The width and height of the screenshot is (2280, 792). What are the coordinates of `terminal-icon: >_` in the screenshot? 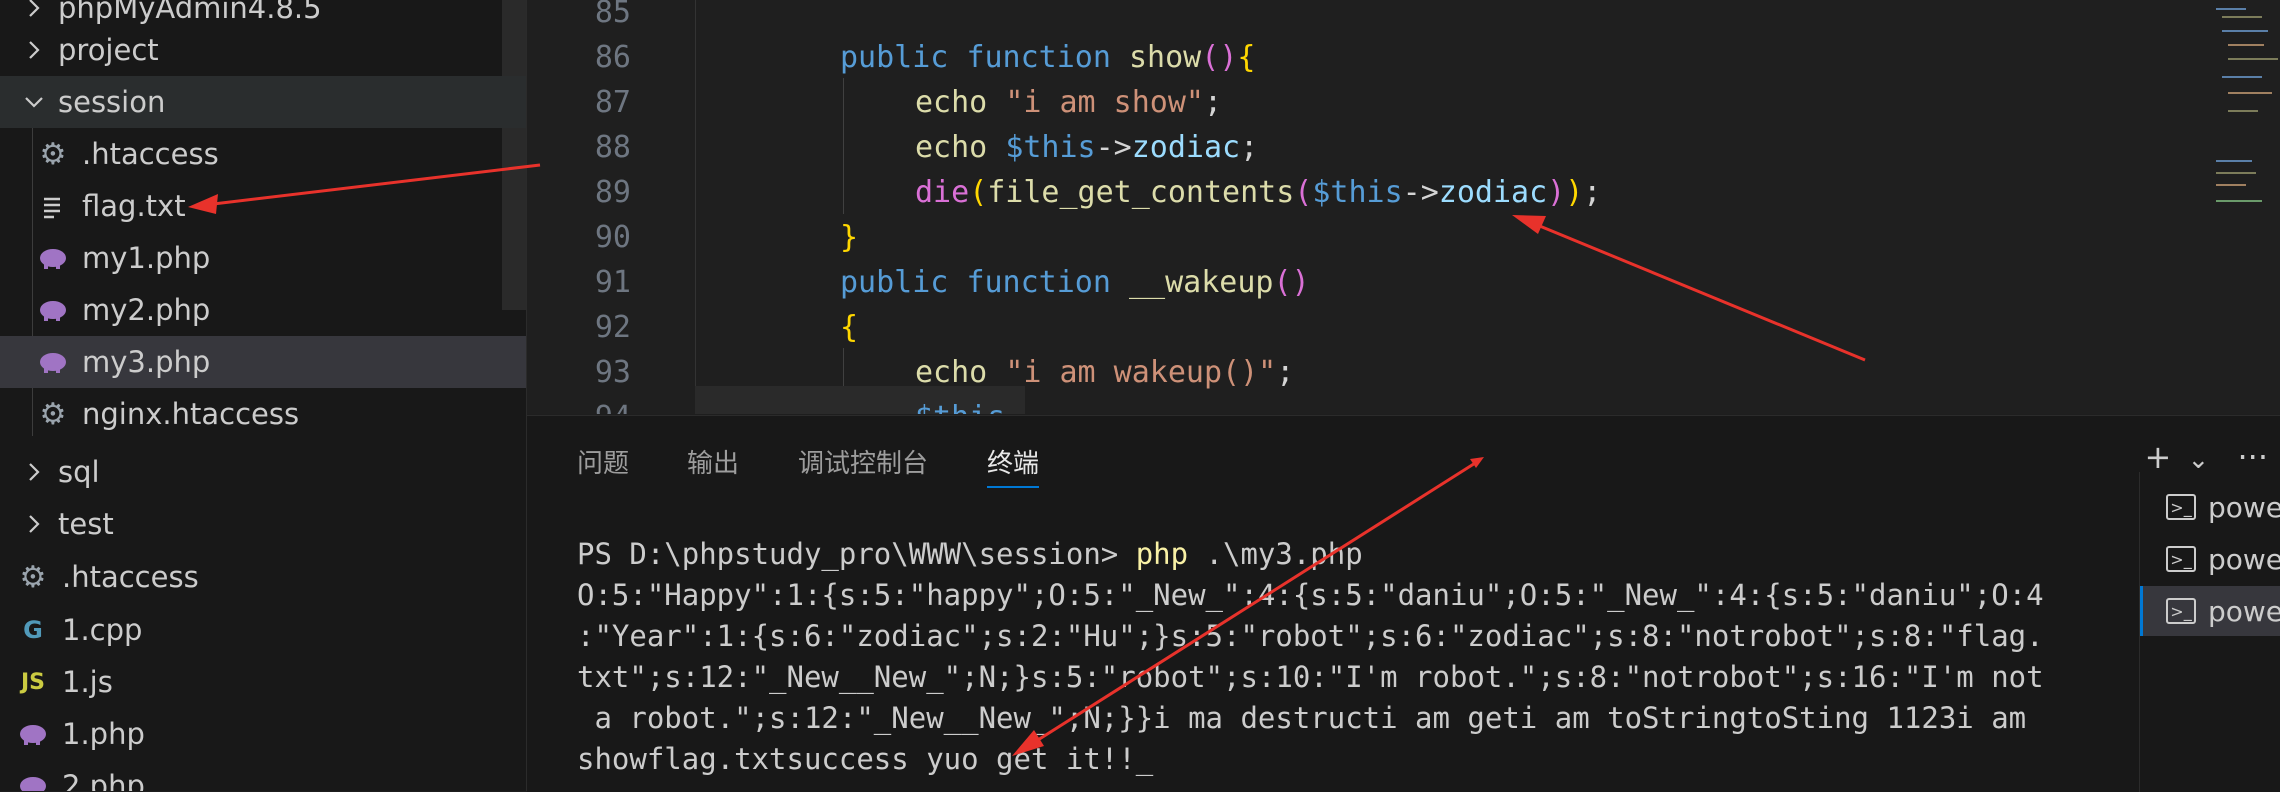 It's located at (2181, 611).